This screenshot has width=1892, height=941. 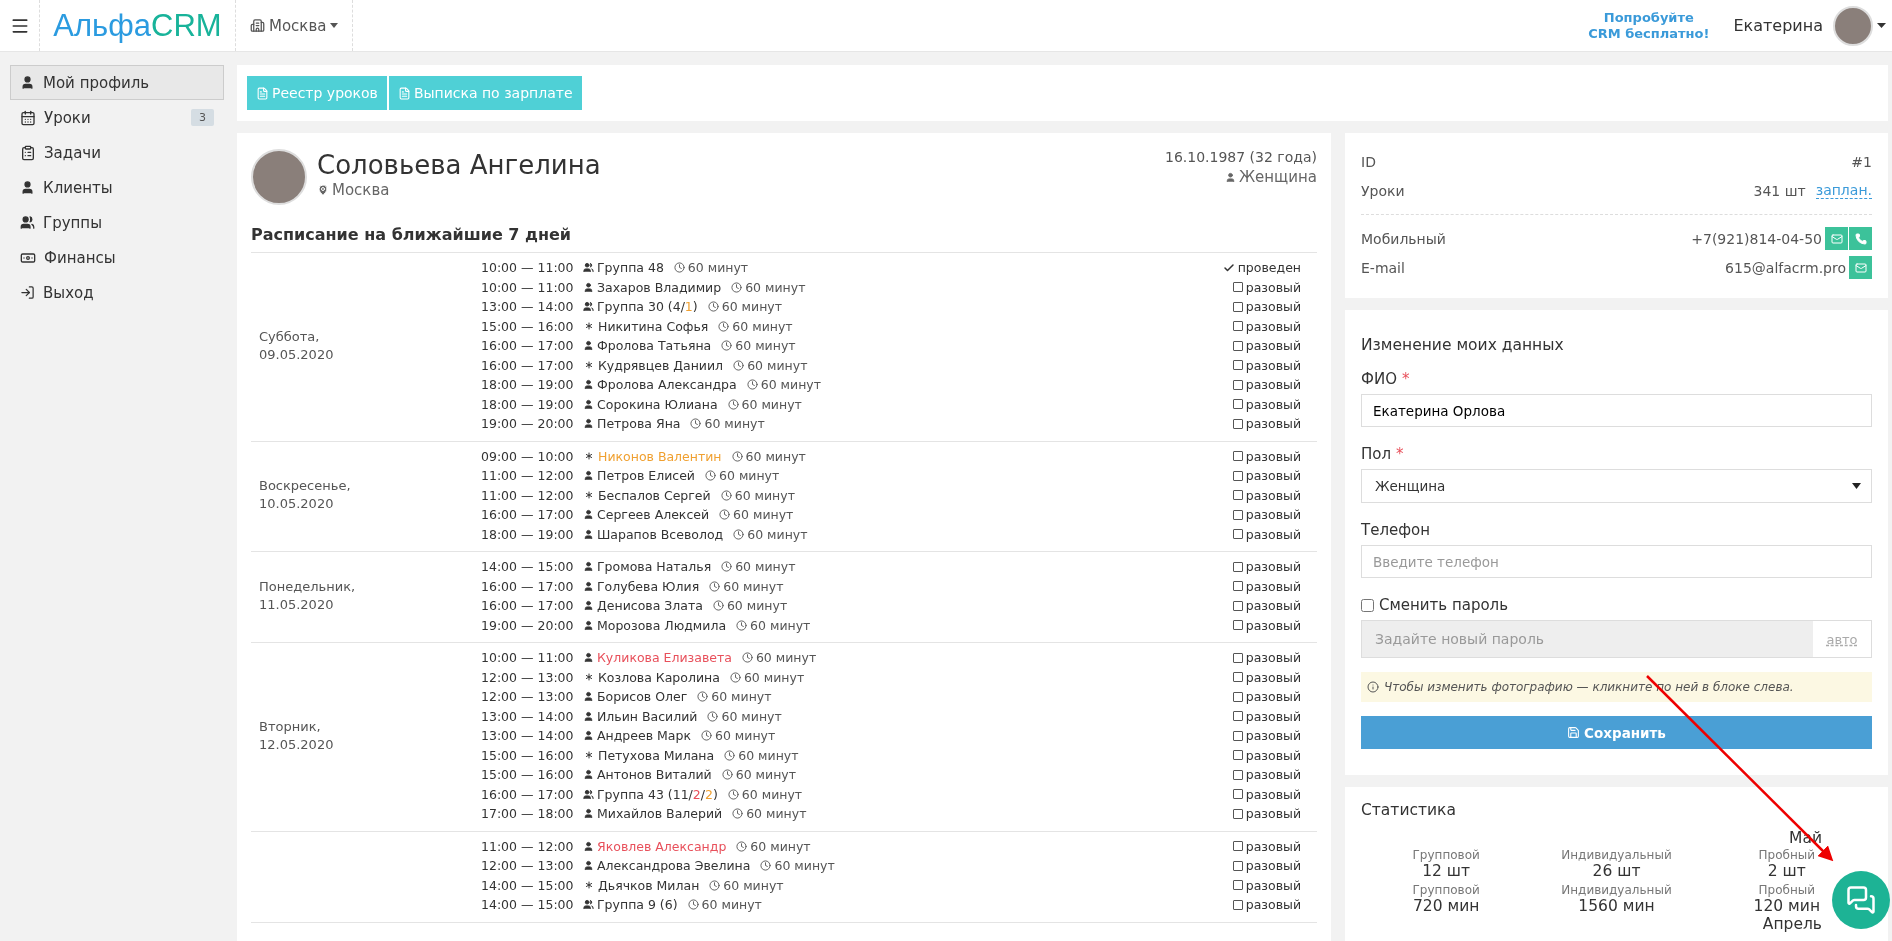 What do you see at coordinates (648, 586) in the screenshot?
I see `lesson-name: Голубева Юлия` at bounding box center [648, 586].